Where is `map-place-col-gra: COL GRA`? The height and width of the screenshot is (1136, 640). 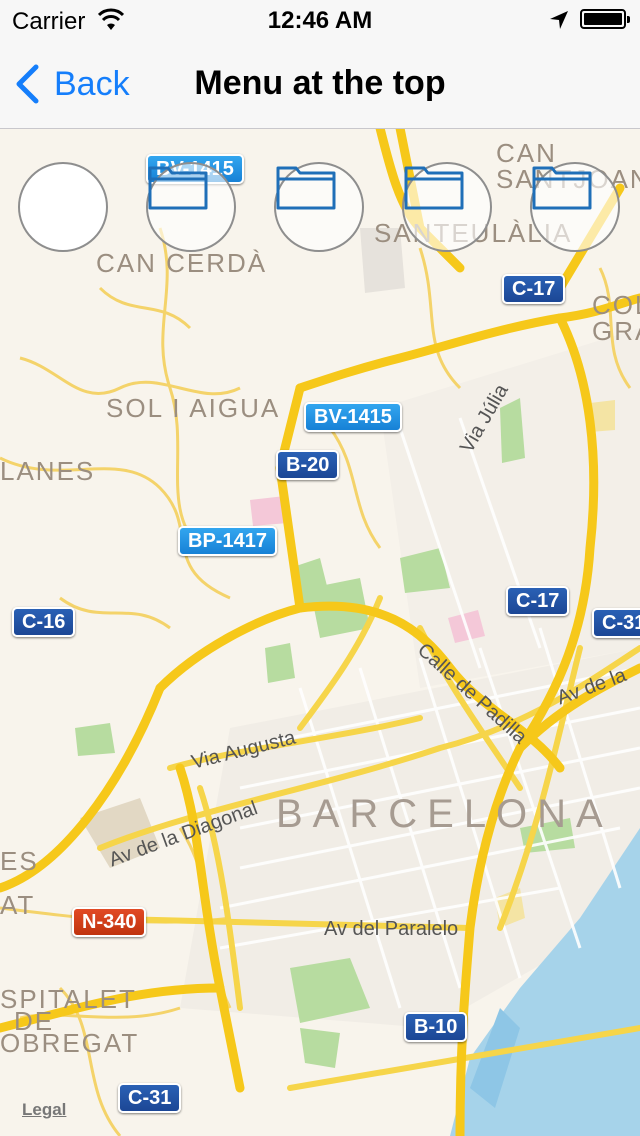
map-place-col-gra: COL GRA is located at coordinates (616, 318).